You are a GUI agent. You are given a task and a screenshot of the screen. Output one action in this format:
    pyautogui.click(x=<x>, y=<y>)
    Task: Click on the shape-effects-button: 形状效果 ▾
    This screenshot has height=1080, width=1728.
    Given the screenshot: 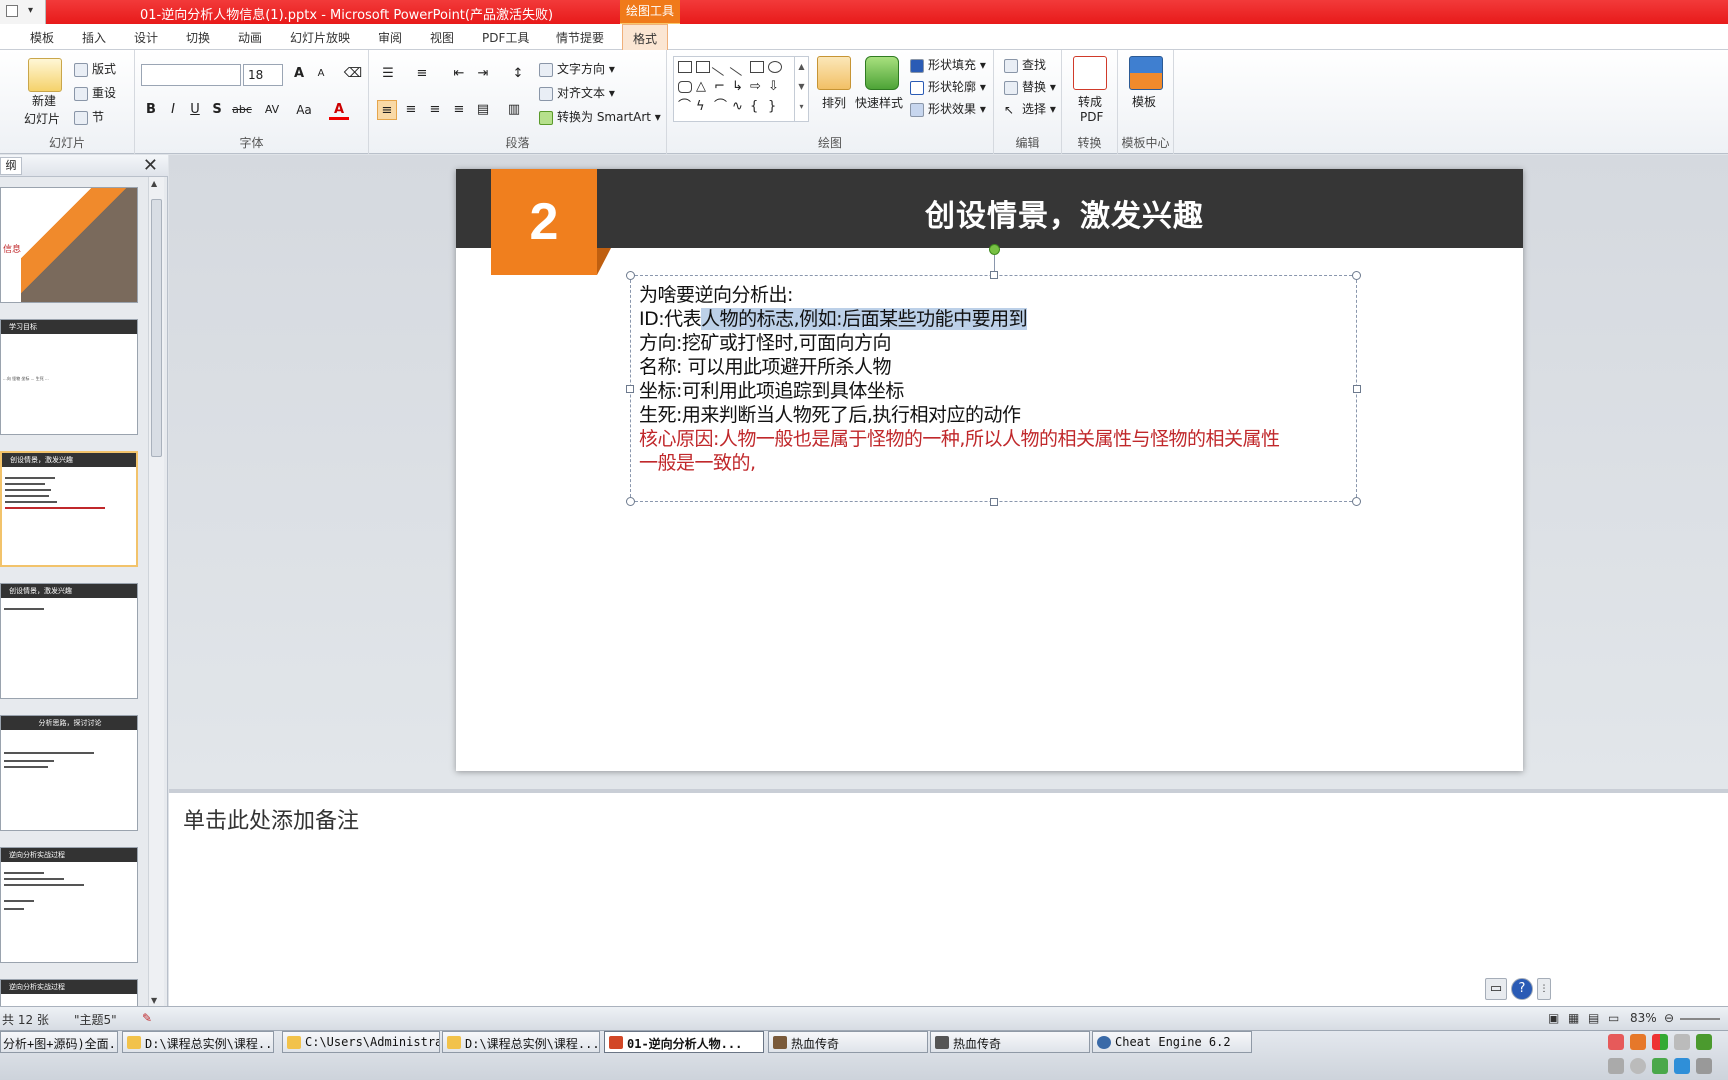 What is the action you would take?
    pyautogui.click(x=948, y=108)
    